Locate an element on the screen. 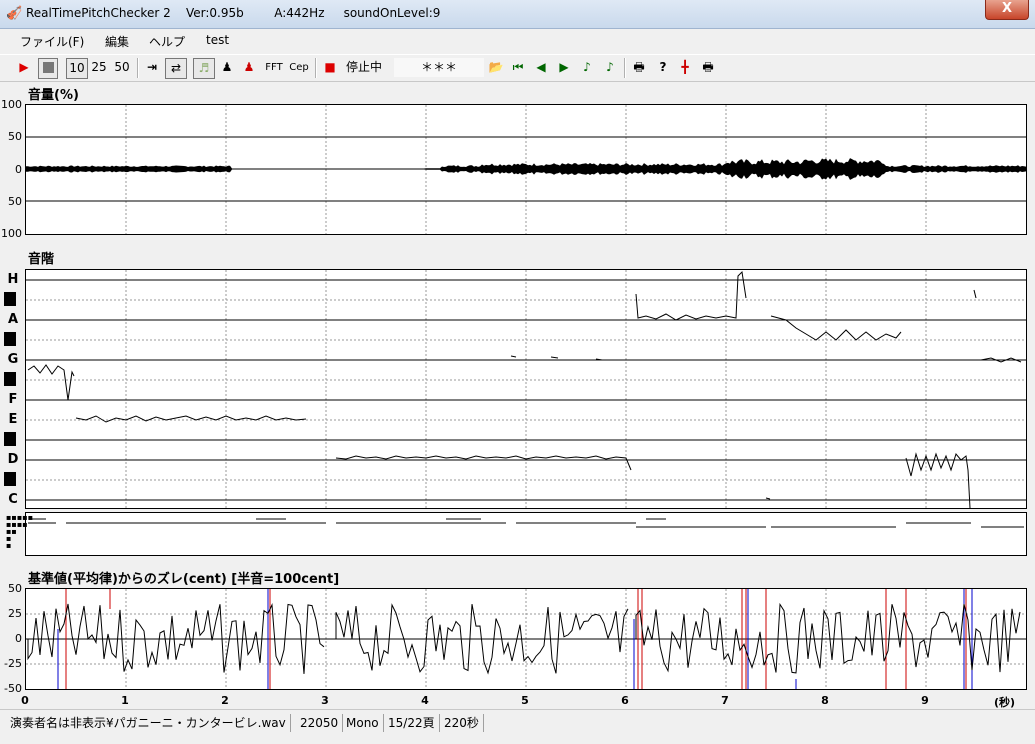 This screenshot has width=1035, height=744. menu-bar: ファイル(F) 編集 ヘルプ test is located at coordinates (517, 41).